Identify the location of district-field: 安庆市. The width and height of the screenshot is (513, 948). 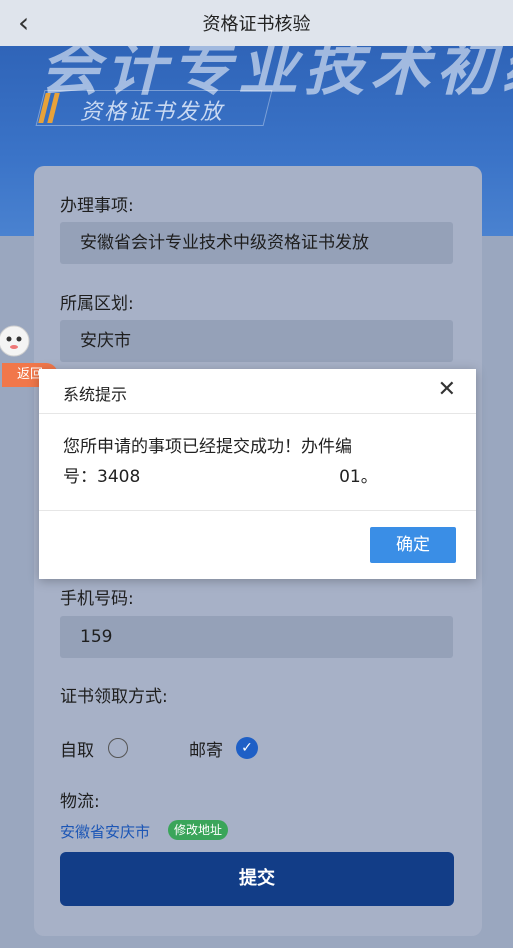
(256, 341).